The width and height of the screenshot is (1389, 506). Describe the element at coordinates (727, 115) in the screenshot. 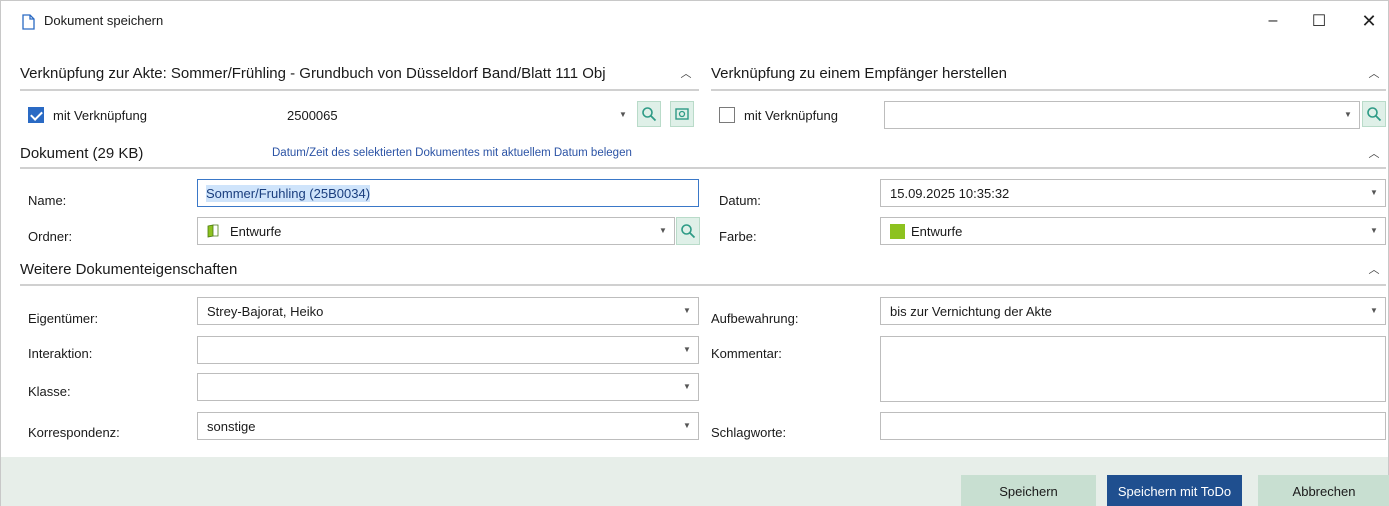

I see `empfaenger-link-checkbox` at that location.